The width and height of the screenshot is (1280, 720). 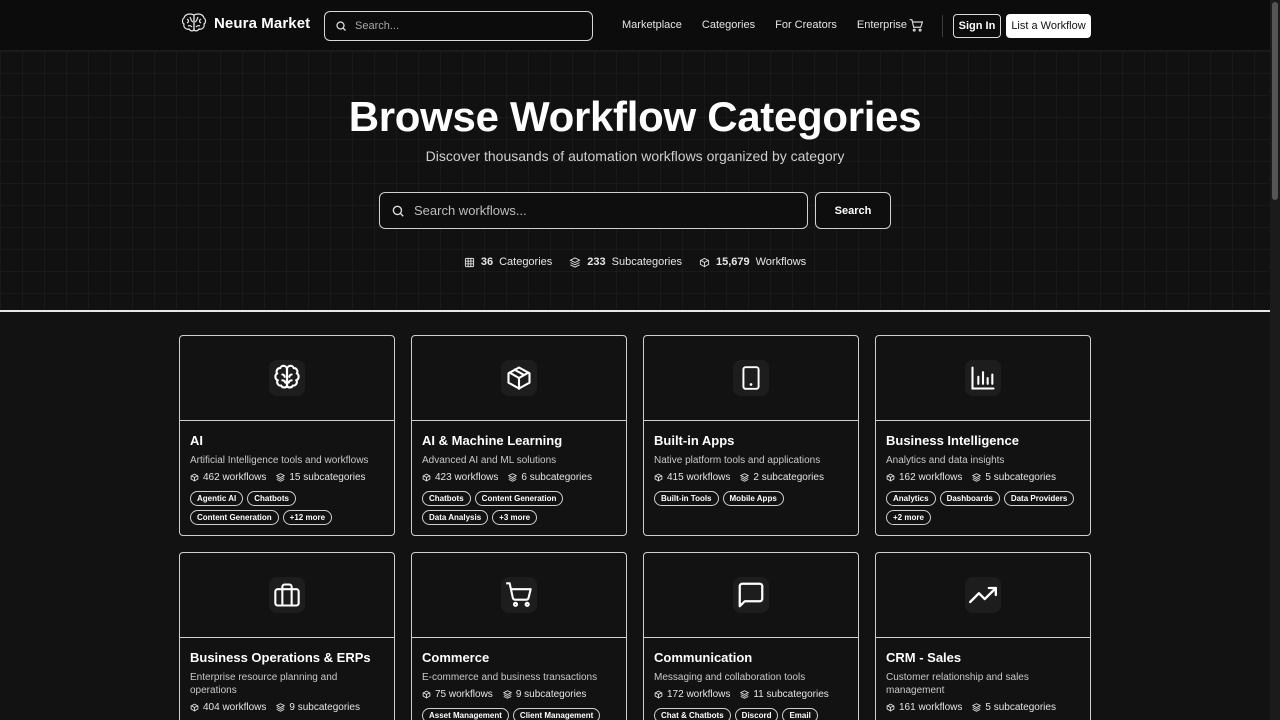 I want to click on tag: Email, so click(x=800, y=714).